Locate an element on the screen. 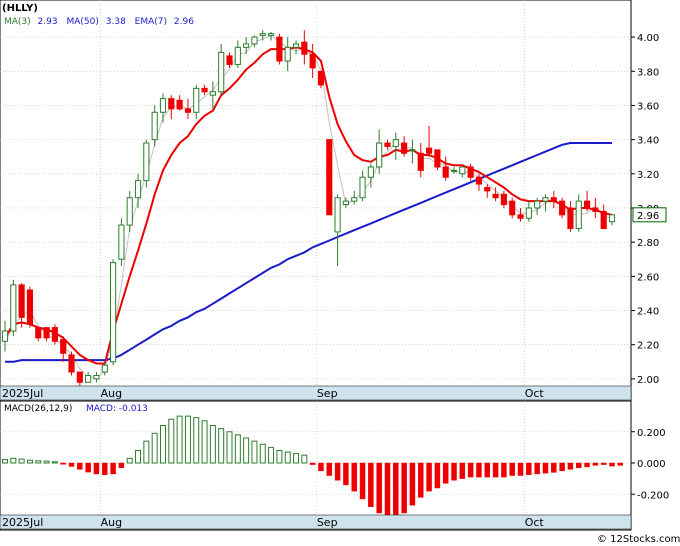  legend-ma50: MA(50) is located at coordinates (82, 22).